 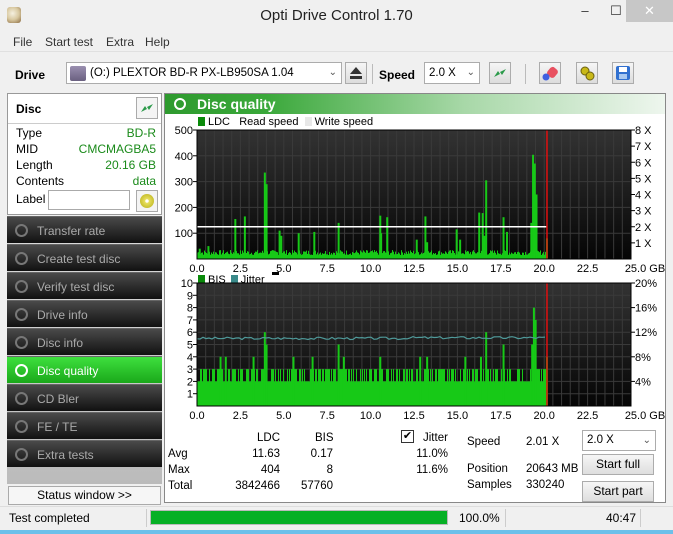 I want to click on erase-icon, so click(x=550, y=73).